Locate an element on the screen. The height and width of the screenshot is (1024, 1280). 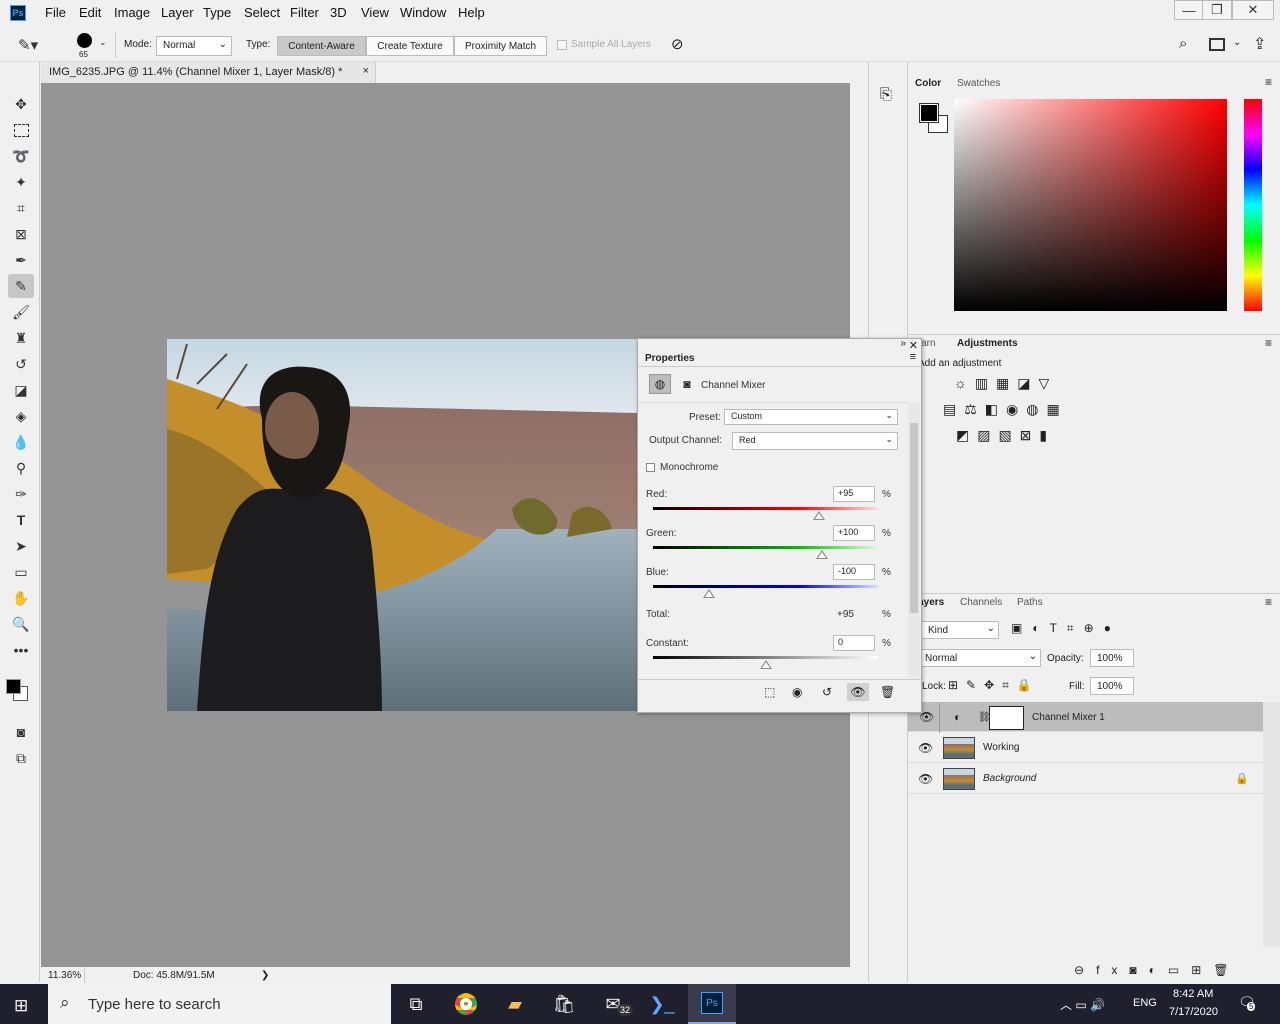
pen-tool-icon: ✑ is located at coordinates (21, 494).